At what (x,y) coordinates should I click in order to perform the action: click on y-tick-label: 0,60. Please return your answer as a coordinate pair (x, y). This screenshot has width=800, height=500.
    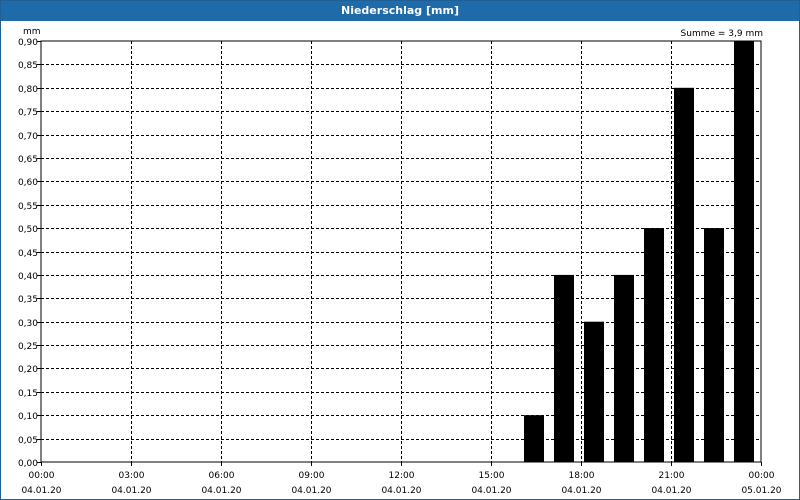
    Looking at the image, I should click on (28, 183).